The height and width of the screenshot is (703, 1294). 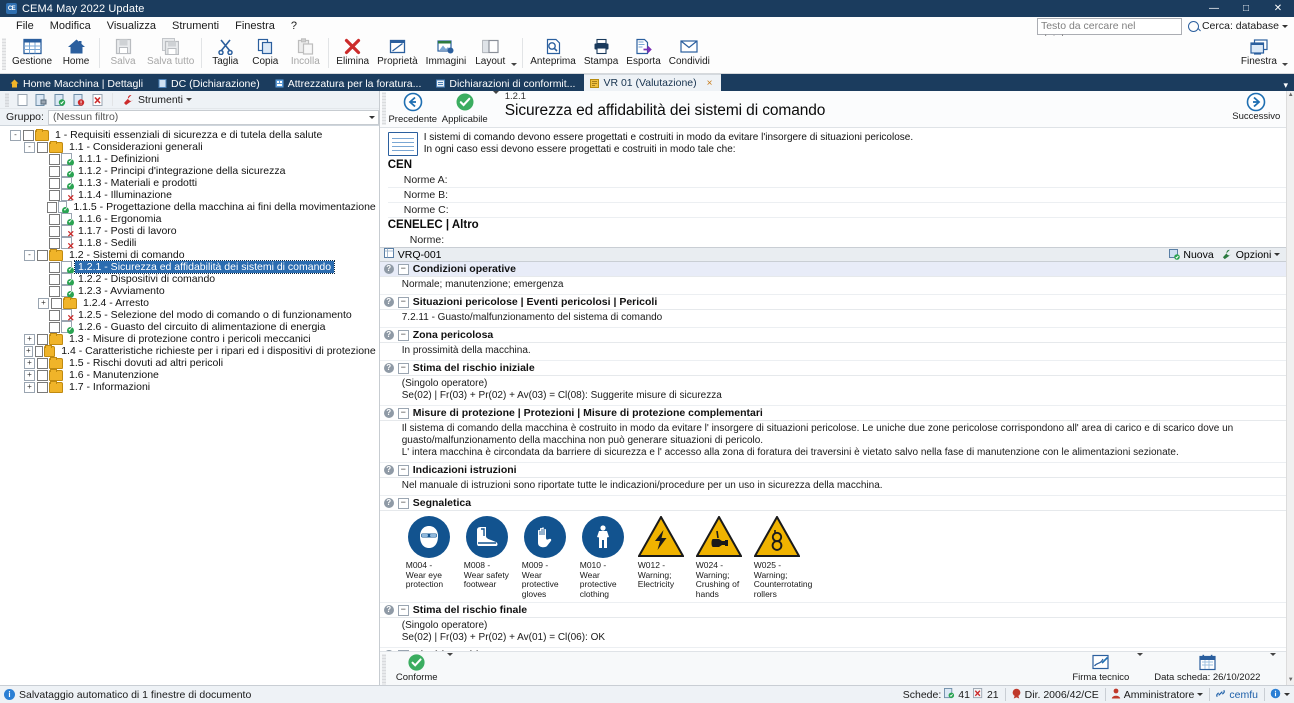 What do you see at coordinates (1207, 668) in the screenshot?
I see `data-scheda-button: Data scheda: 26/10/2022` at bounding box center [1207, 668].